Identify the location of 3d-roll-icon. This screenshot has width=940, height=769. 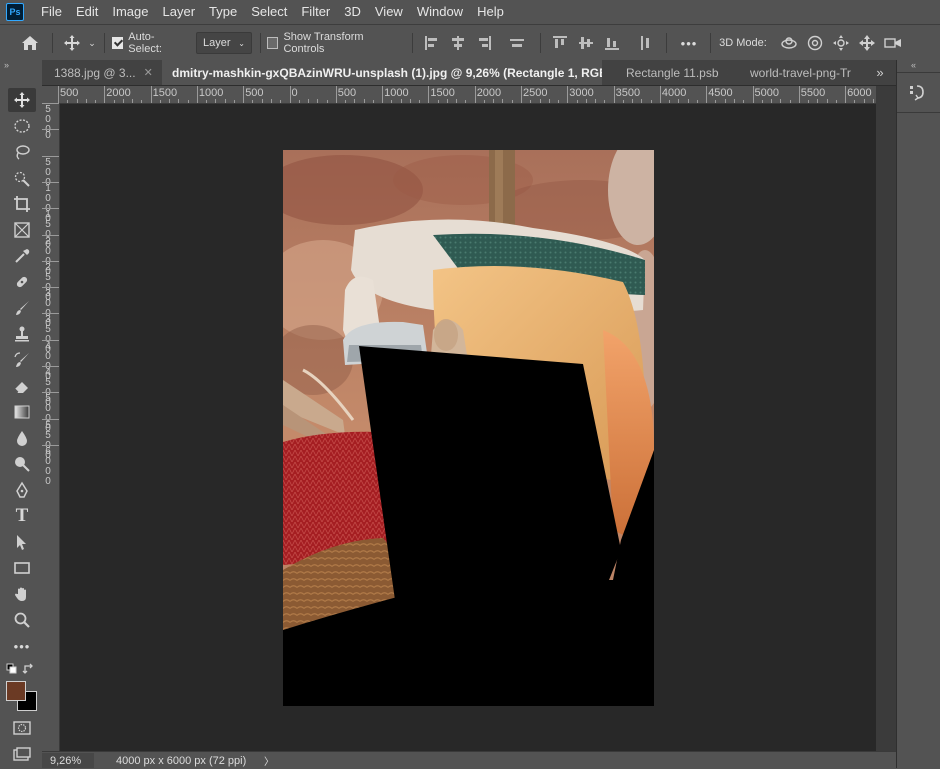
(815, 43).